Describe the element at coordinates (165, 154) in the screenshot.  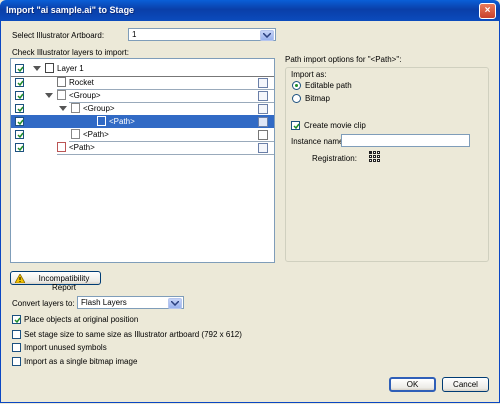
I see `row-divider` at that location.